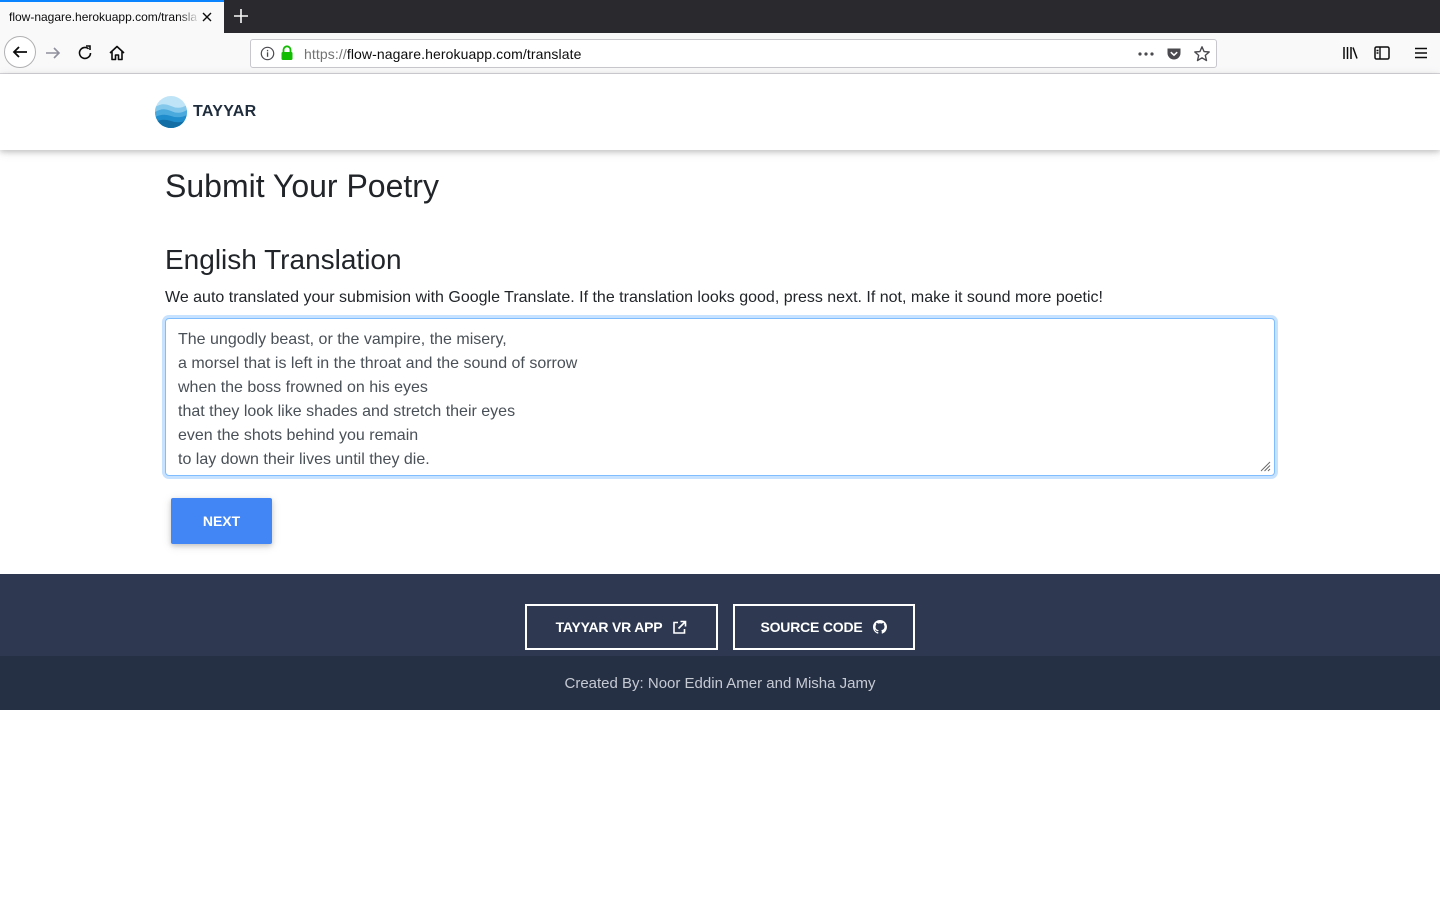 The width and height of the screenshot is (1440, 900). What do you see at coordinates (680, 627) in the screenshot?
I see `external-link-icon` at bounding box center [680, 627].